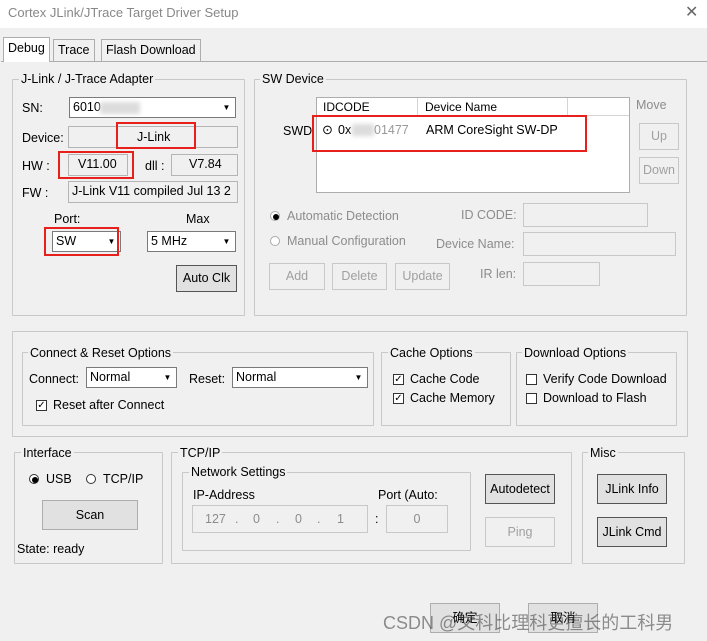  What do you see at coordinates (422, 276) in the screenshot?
I see `update-button: Update` at bounding box center [422, 276].